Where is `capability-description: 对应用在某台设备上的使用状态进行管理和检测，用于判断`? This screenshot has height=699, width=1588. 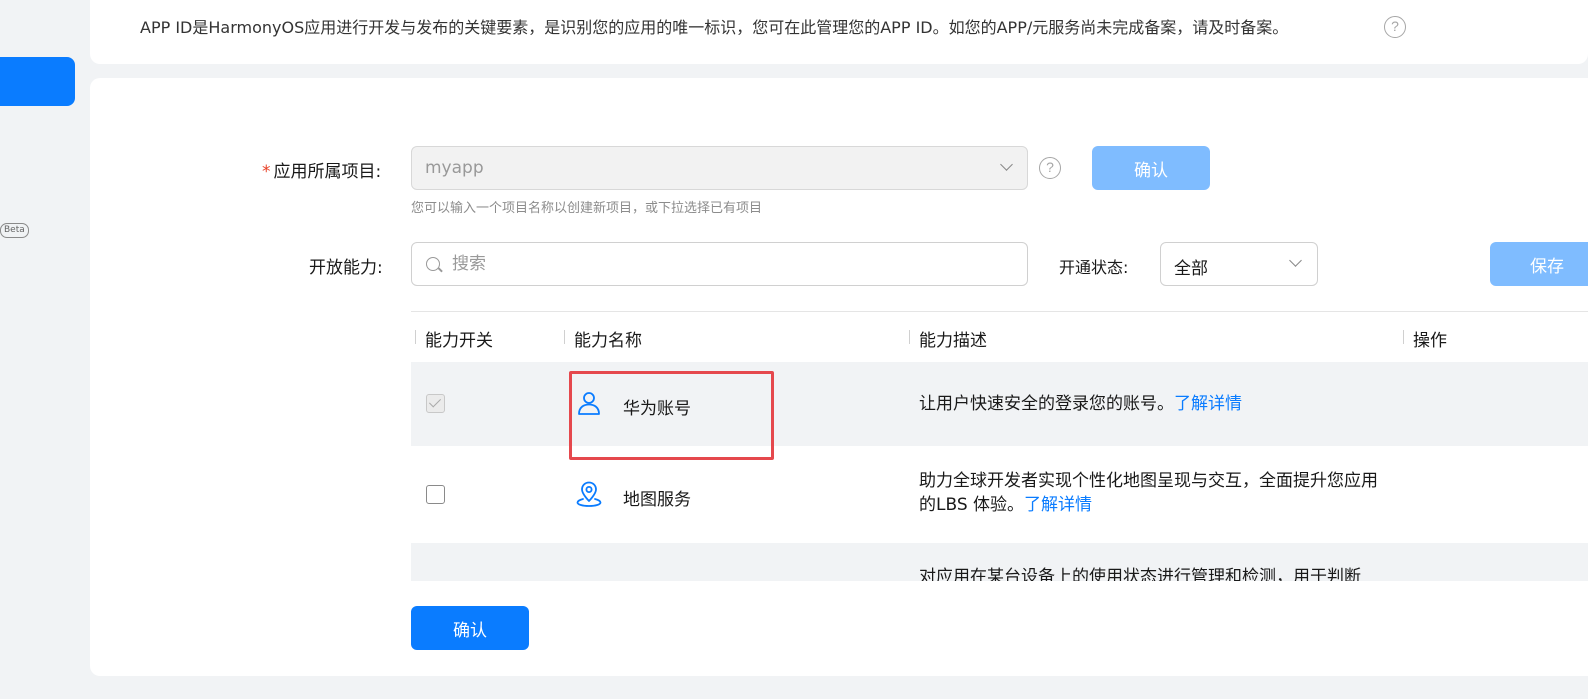 capability-description: 对应用在某台设备上的使用状态进行管理和检测，用于判断 is located at coordinates (1140, 574).